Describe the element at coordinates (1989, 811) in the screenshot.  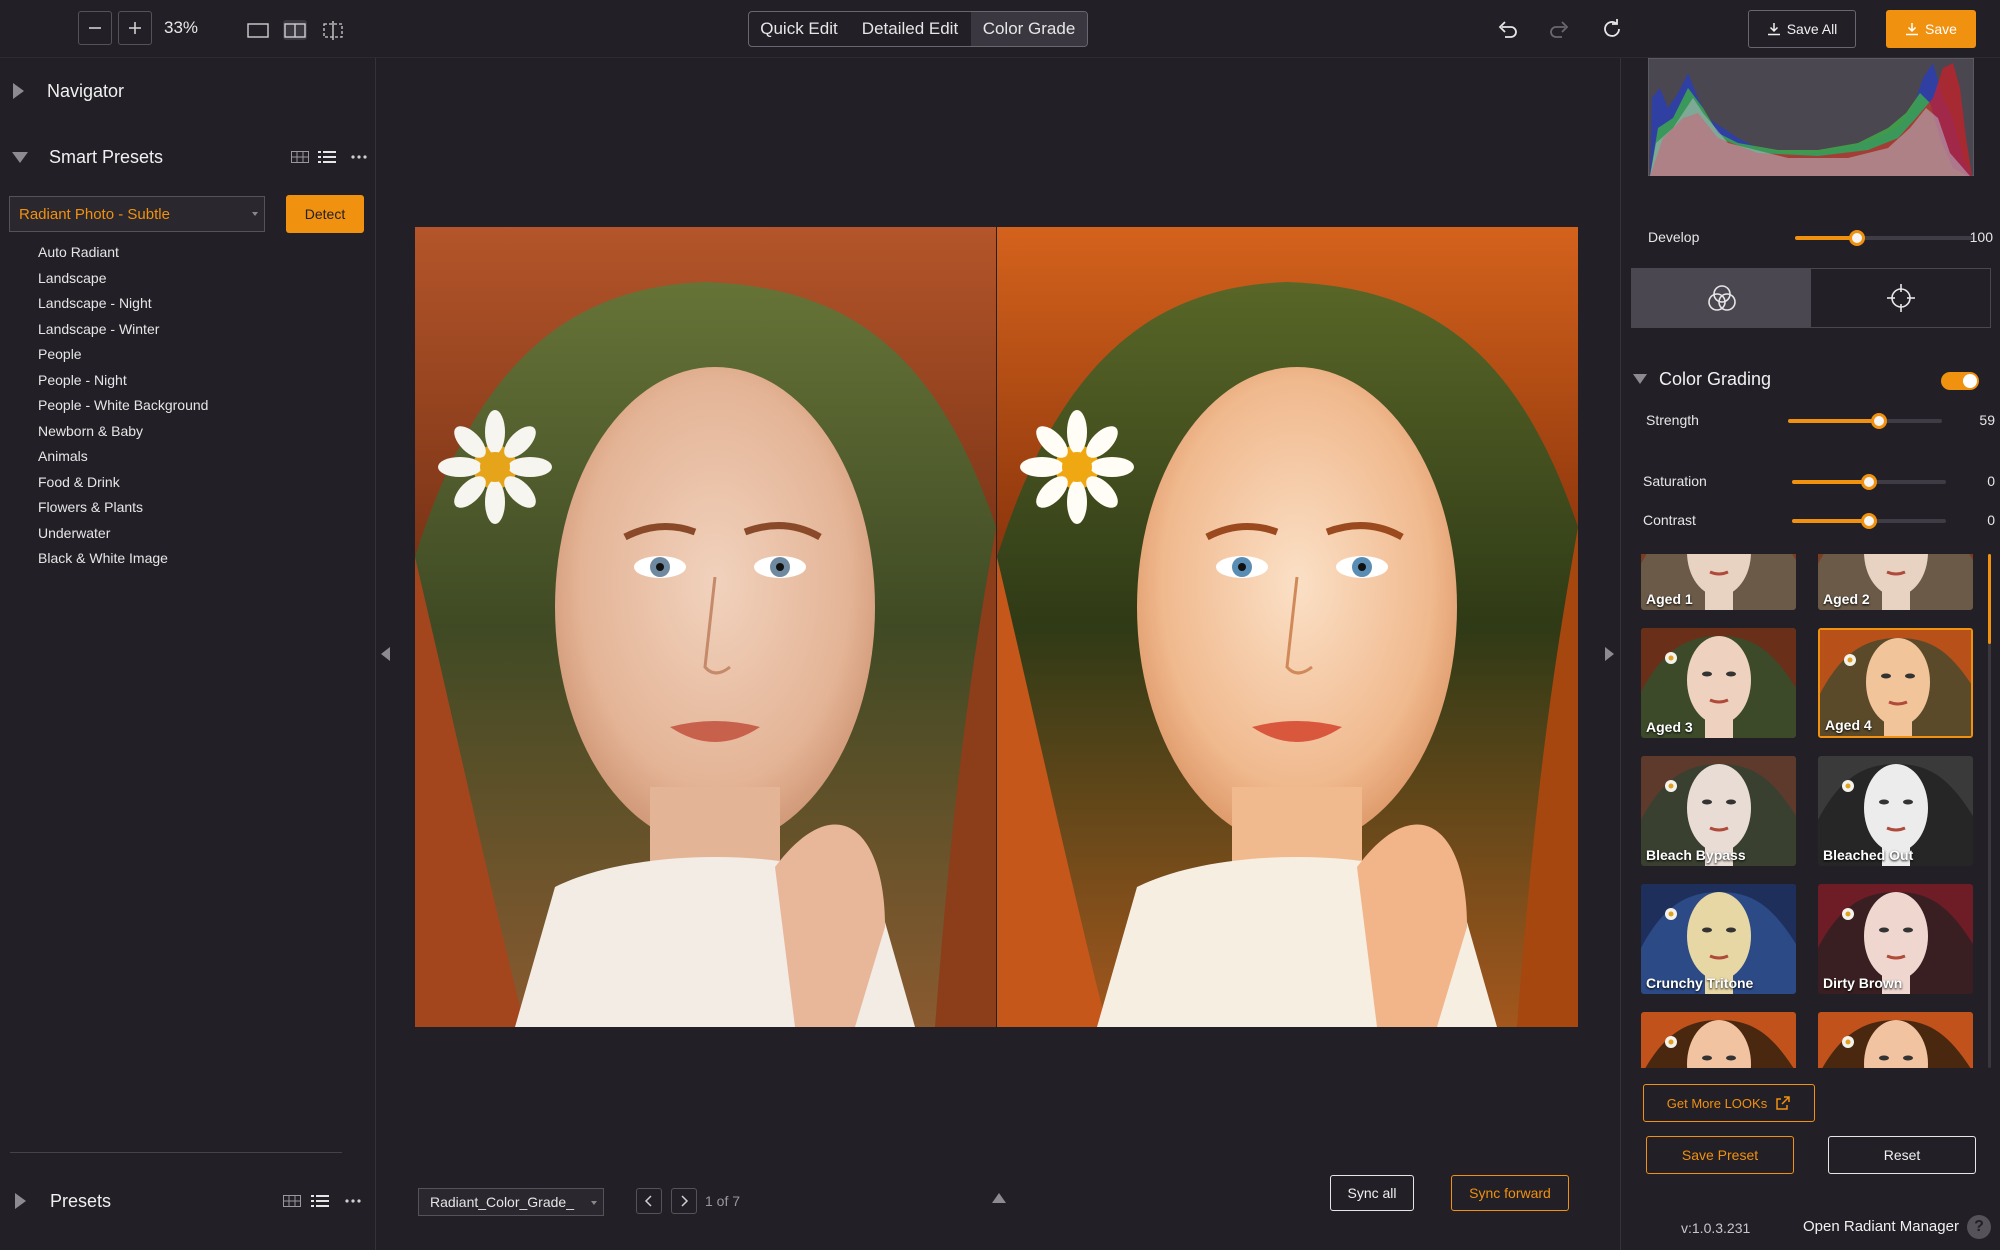
I see `looks-scrollbar` at that location.